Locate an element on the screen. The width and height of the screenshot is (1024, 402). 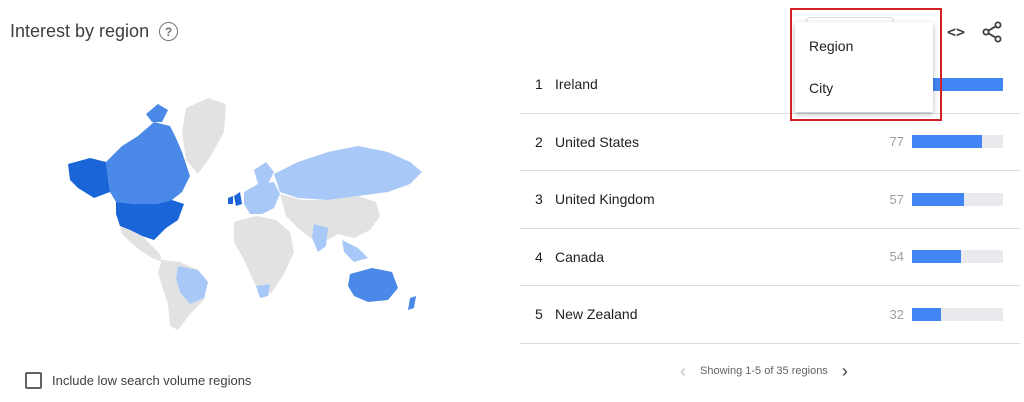
row-value: 57 is located at coordinates (896, 199).